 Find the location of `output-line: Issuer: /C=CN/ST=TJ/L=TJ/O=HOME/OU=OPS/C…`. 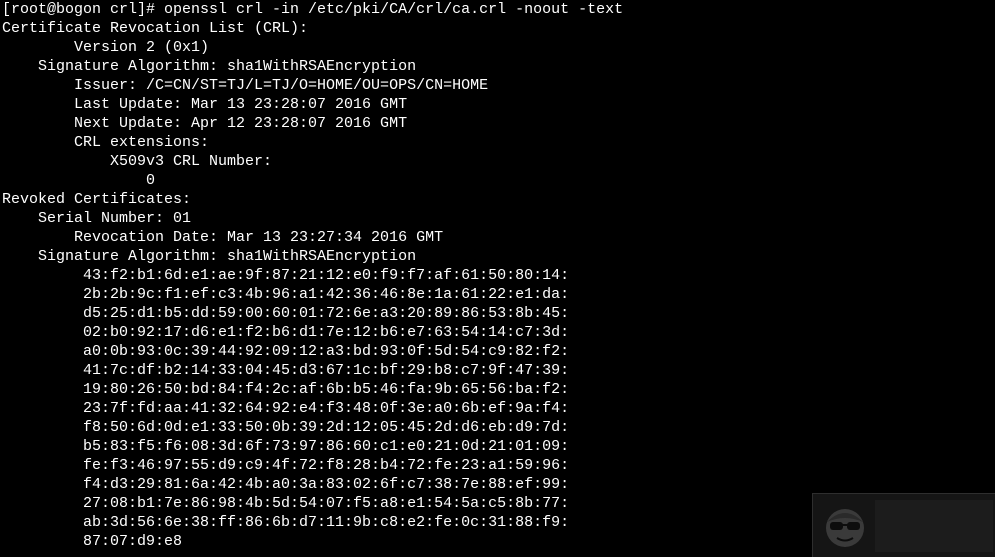

output-line: Issuer: /C=CN/ST=TJ/L=TJ/O=HOME/OU=OPS/C… is located at coordinates (245, 85).